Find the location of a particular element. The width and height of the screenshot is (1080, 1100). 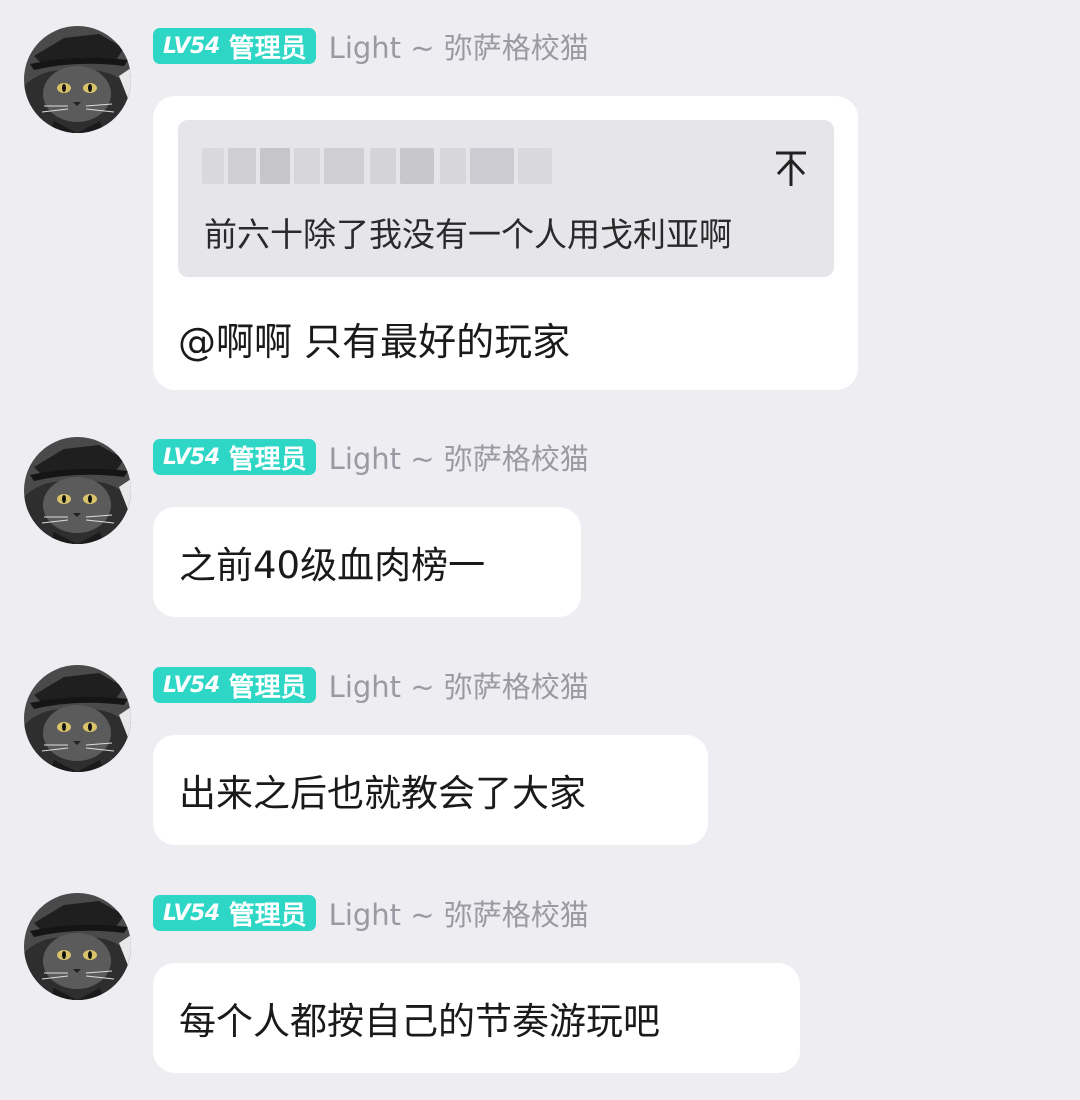

message-text: 之前40级血肉榜一 is located at coordinates (332, 565).